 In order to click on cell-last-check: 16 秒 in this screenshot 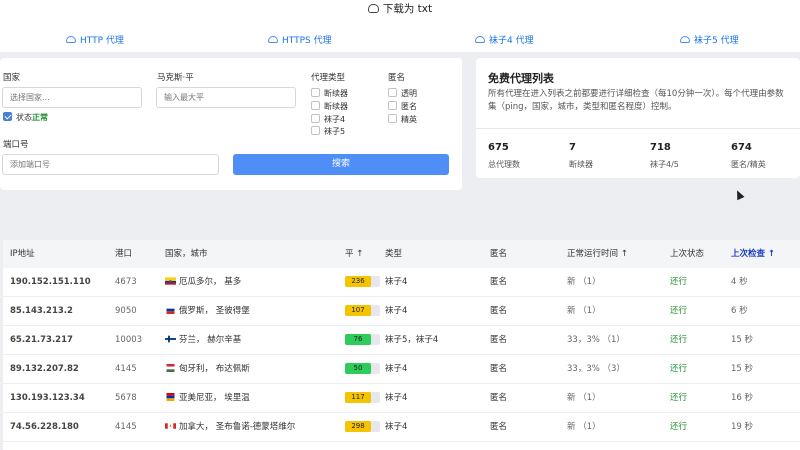, I will do `click(742, 398)`.